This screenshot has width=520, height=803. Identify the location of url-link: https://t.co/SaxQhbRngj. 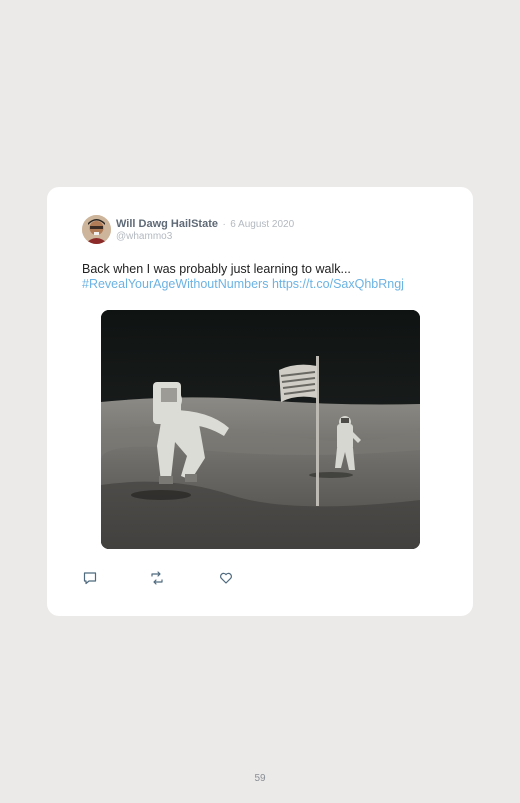
(338, 284).